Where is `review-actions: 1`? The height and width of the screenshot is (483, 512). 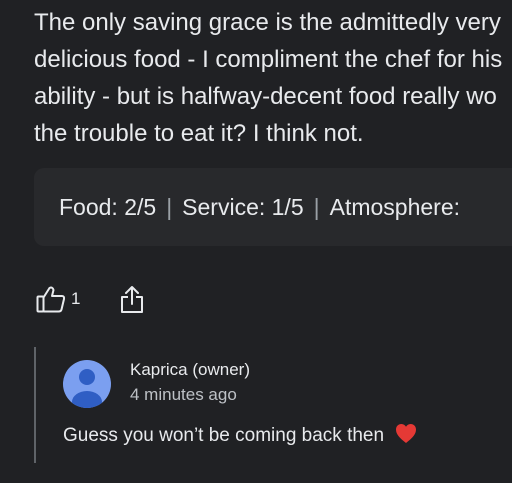
review-actions: 1 is located at coordinates (90, 299).